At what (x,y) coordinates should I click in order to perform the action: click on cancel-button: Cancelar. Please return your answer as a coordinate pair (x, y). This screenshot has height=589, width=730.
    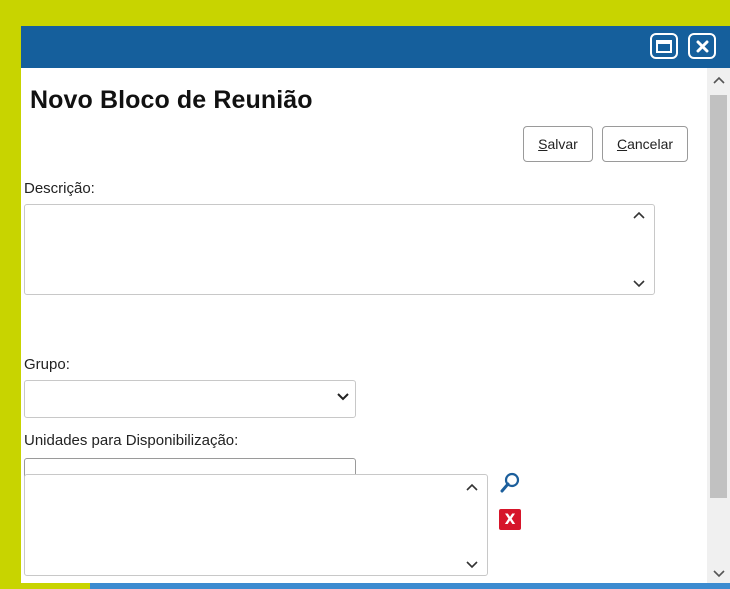
    Looking at the image, I should click on (645, 144).